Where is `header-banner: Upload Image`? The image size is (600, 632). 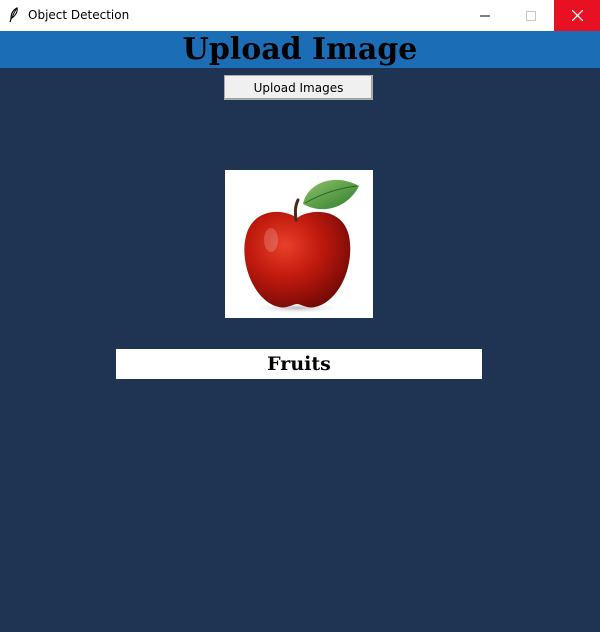
header-banner: Upload Image is located at coordinates (300, 49).